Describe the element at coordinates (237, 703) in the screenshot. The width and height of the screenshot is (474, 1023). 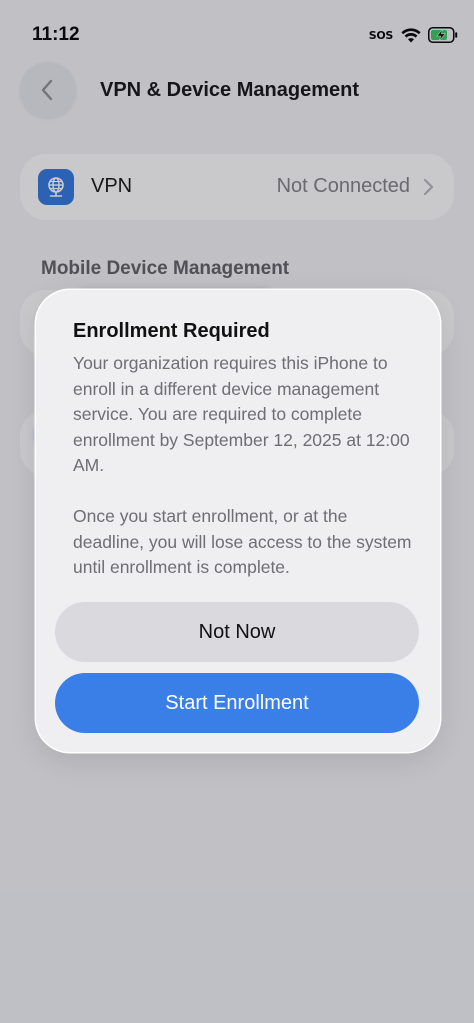
I see `start-enrollment-button: Start Enrollment` at that location.